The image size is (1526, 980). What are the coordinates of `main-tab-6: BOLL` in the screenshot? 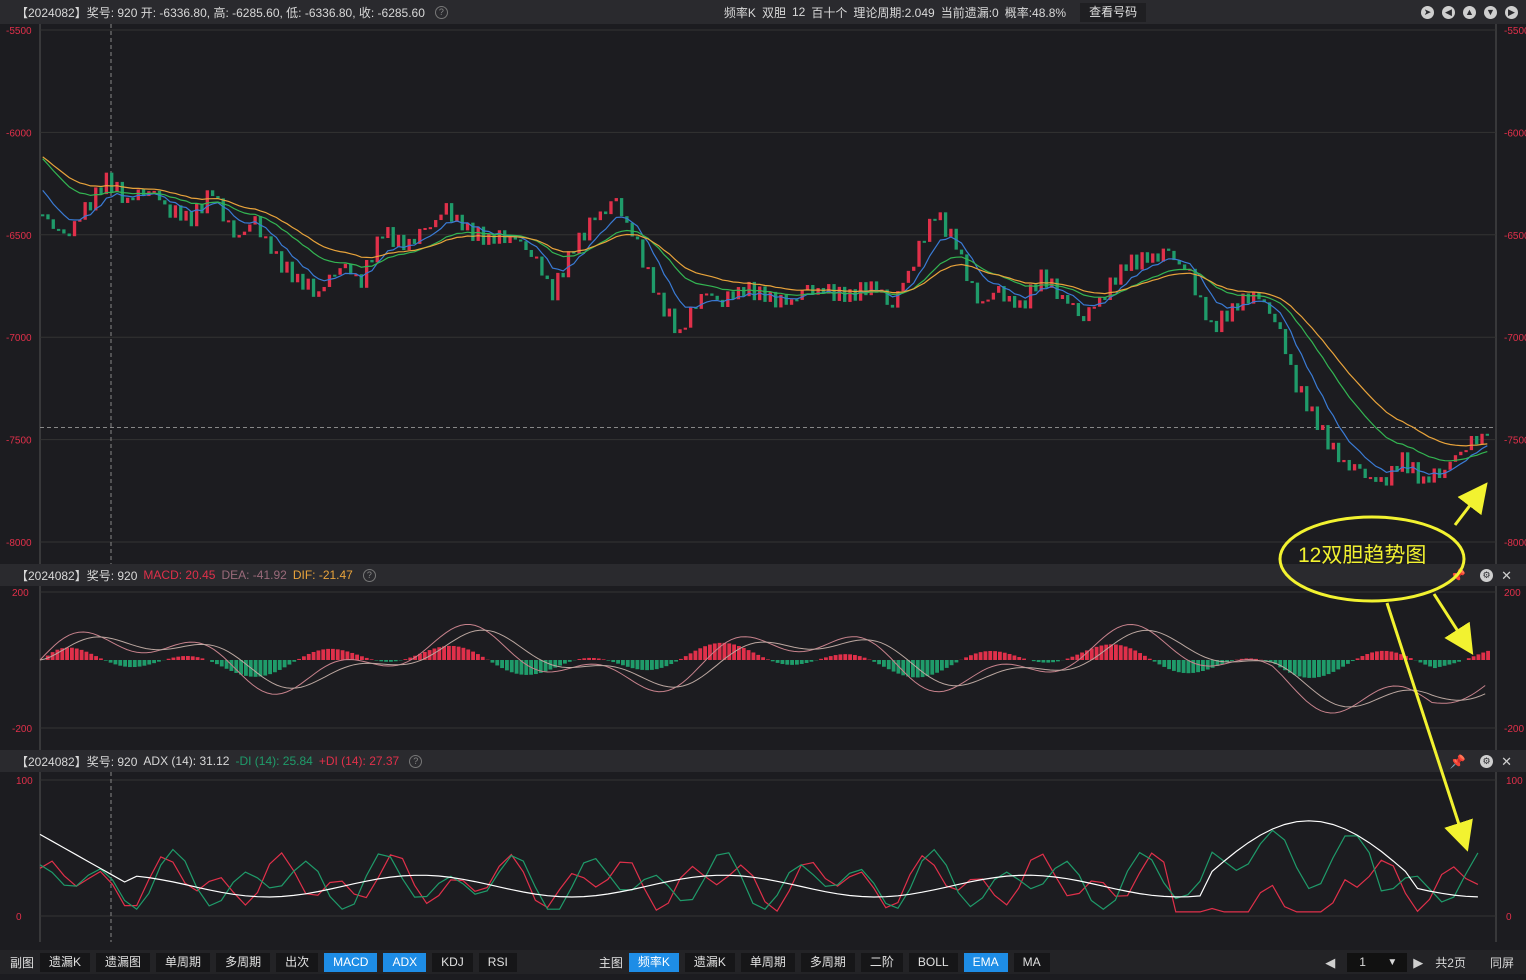 It's located at (933, 962).